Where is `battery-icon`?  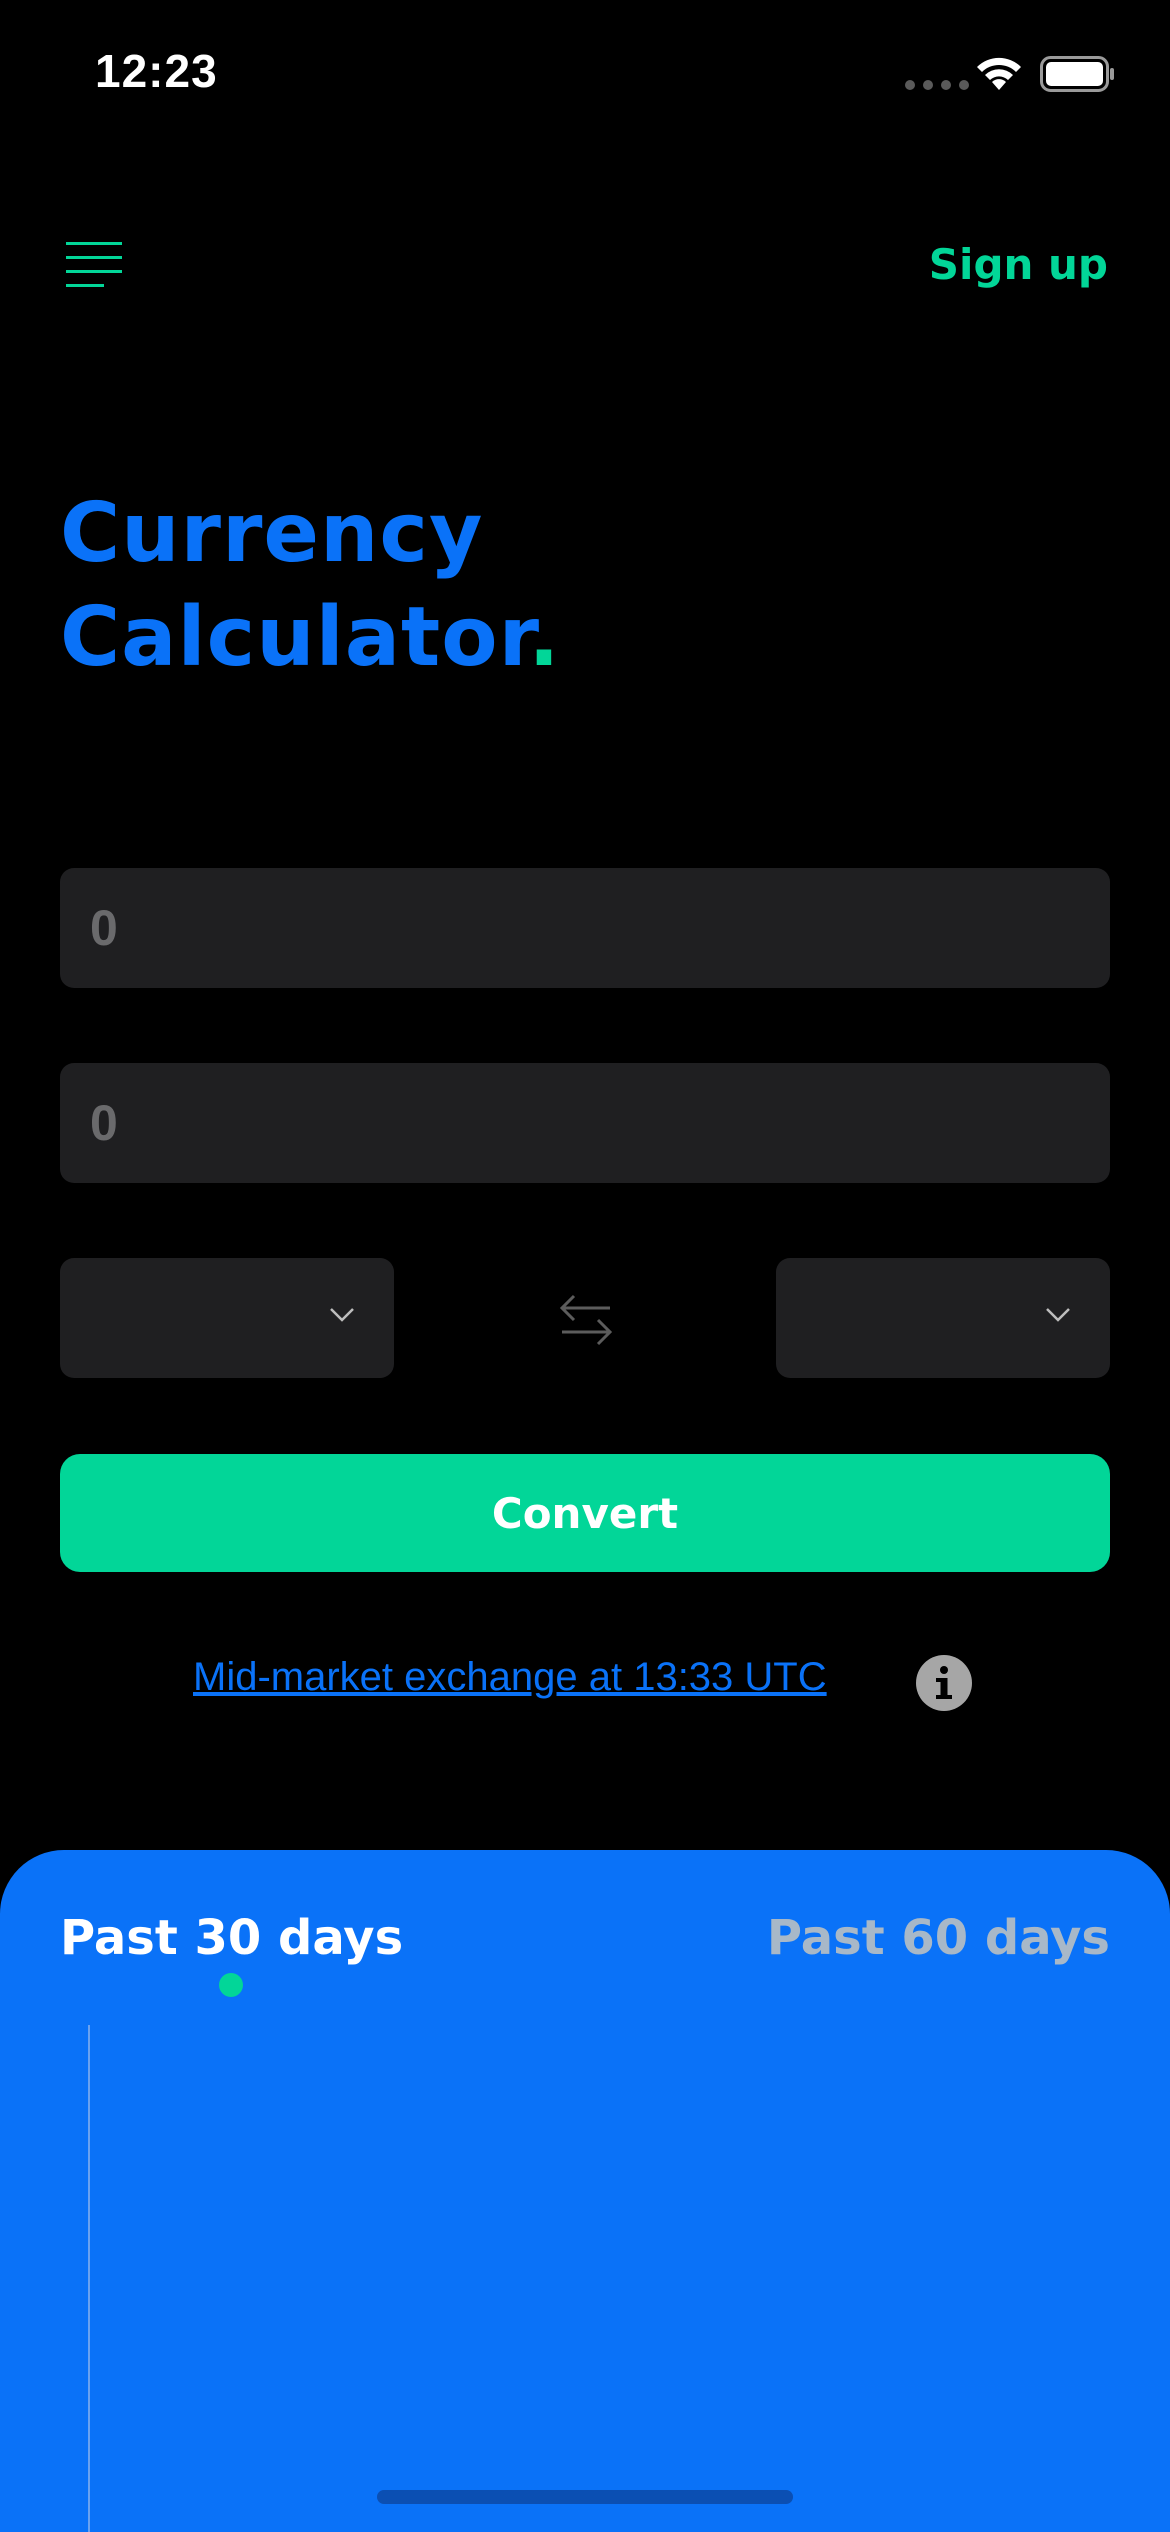
battery-icon is located at coordinates (1077, 74).